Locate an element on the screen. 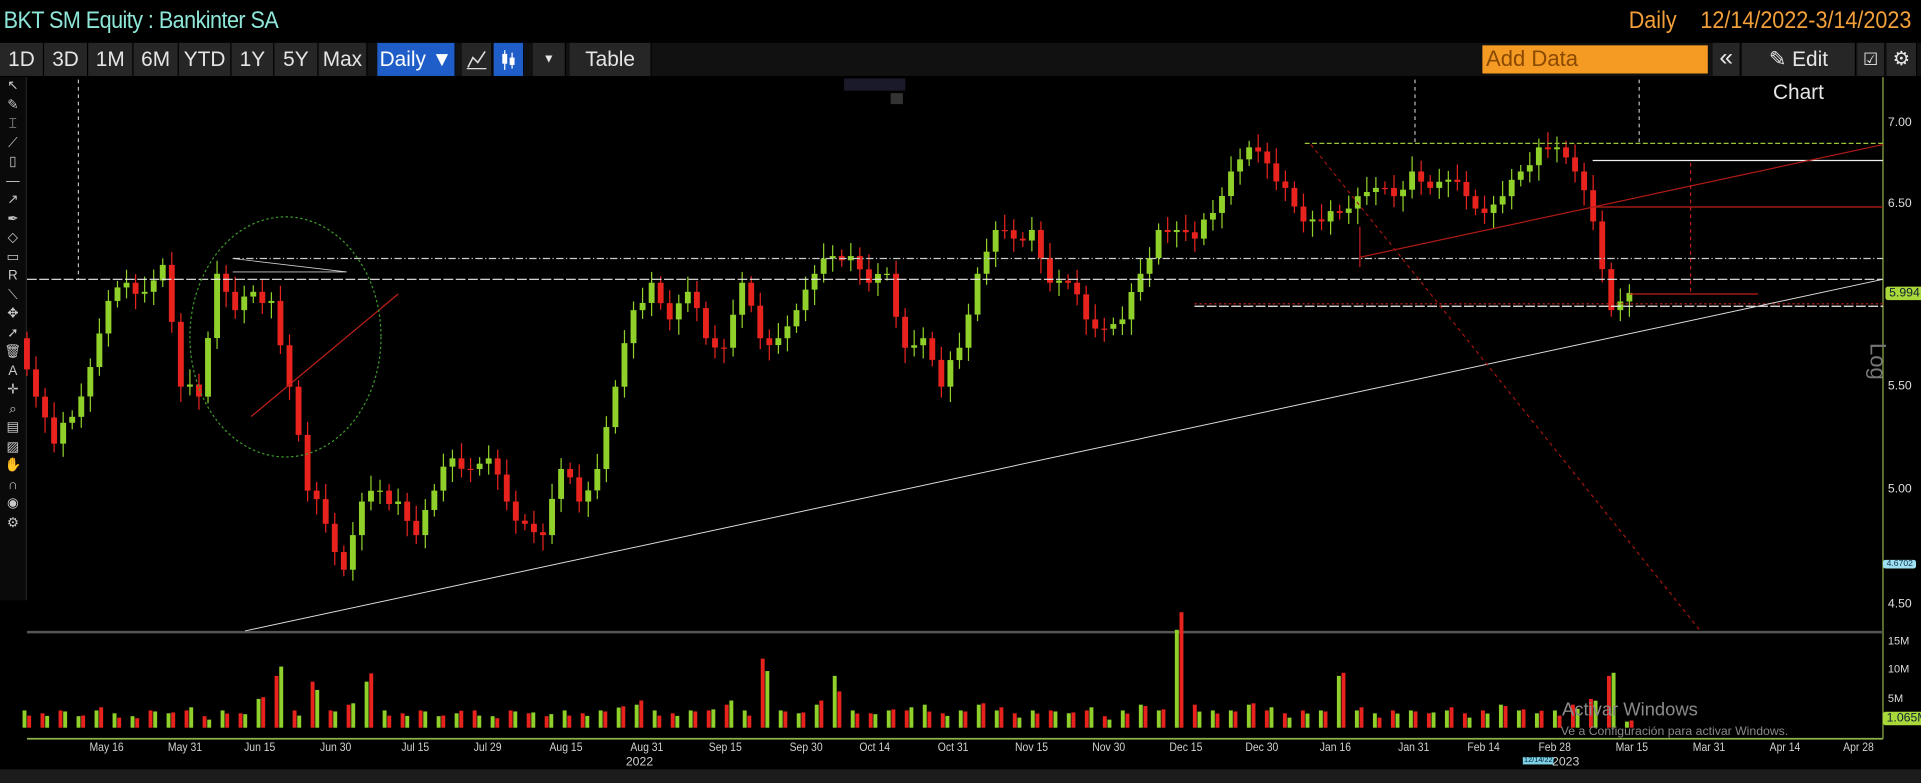  year-label-2022: 2022 is located at coordinates (639, 762).